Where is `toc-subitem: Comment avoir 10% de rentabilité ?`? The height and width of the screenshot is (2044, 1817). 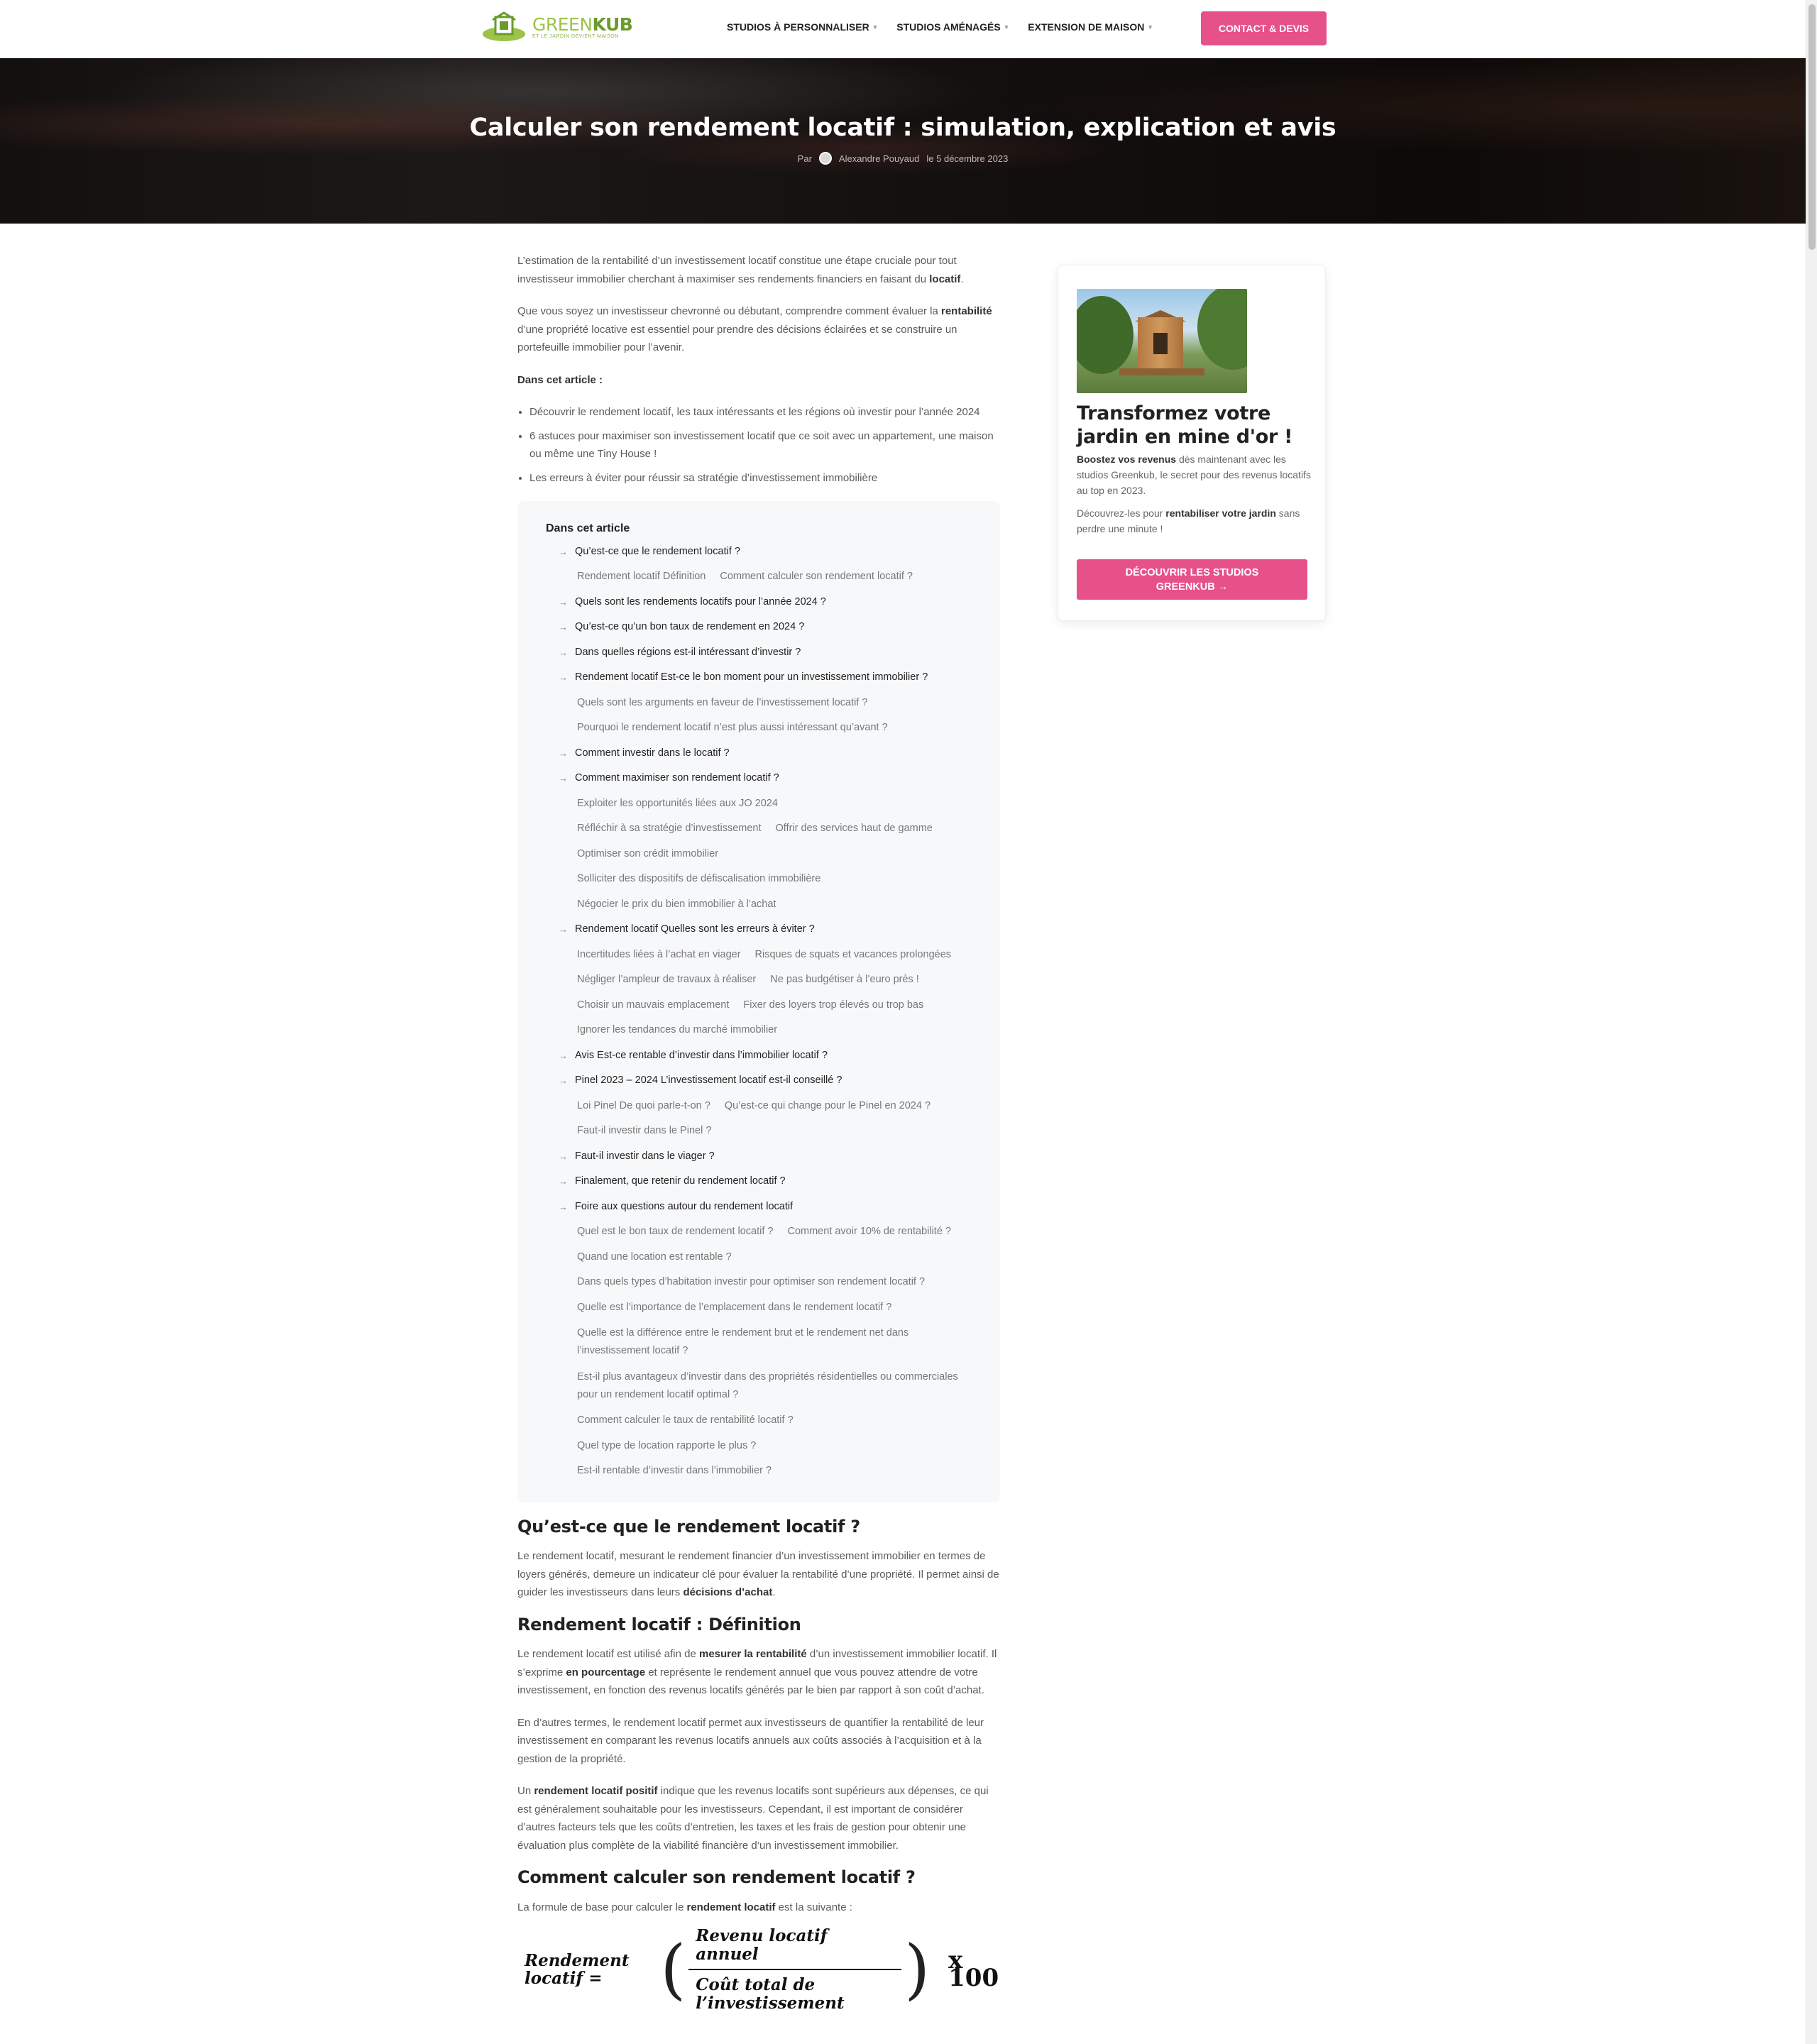 toc-subitem: Comment avoir 10% de rentabilité ? is located at coordinates (869, 1232).